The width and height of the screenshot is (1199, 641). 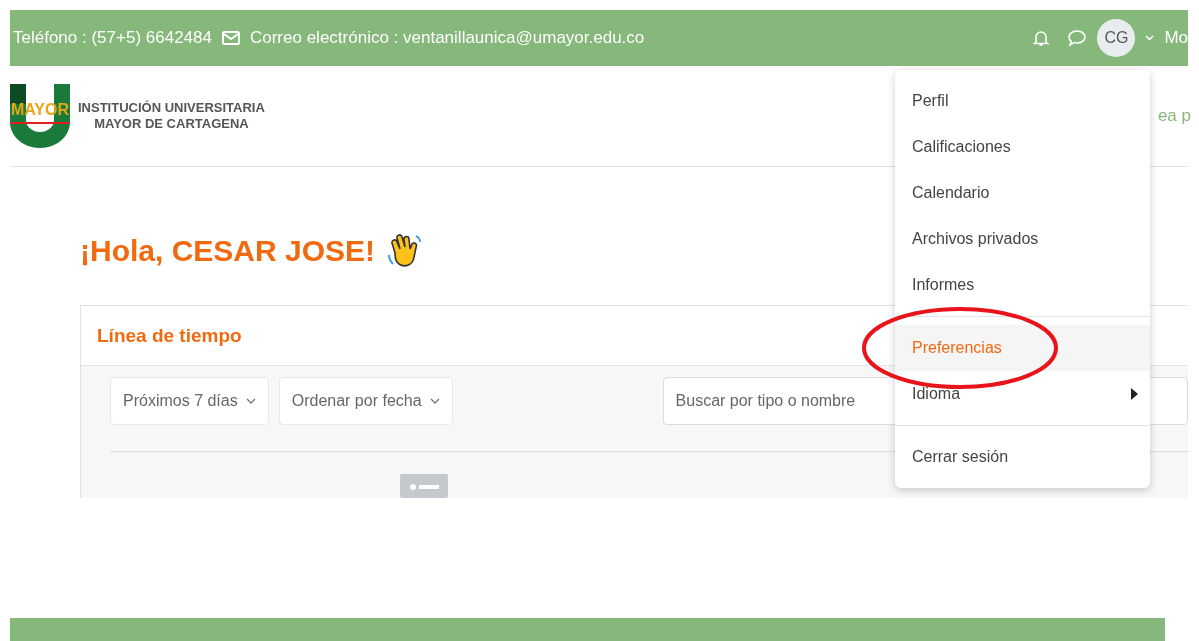 I want to click on phone-text: Teléfono : (57+5) 6642484, so click(x=112, y=38).